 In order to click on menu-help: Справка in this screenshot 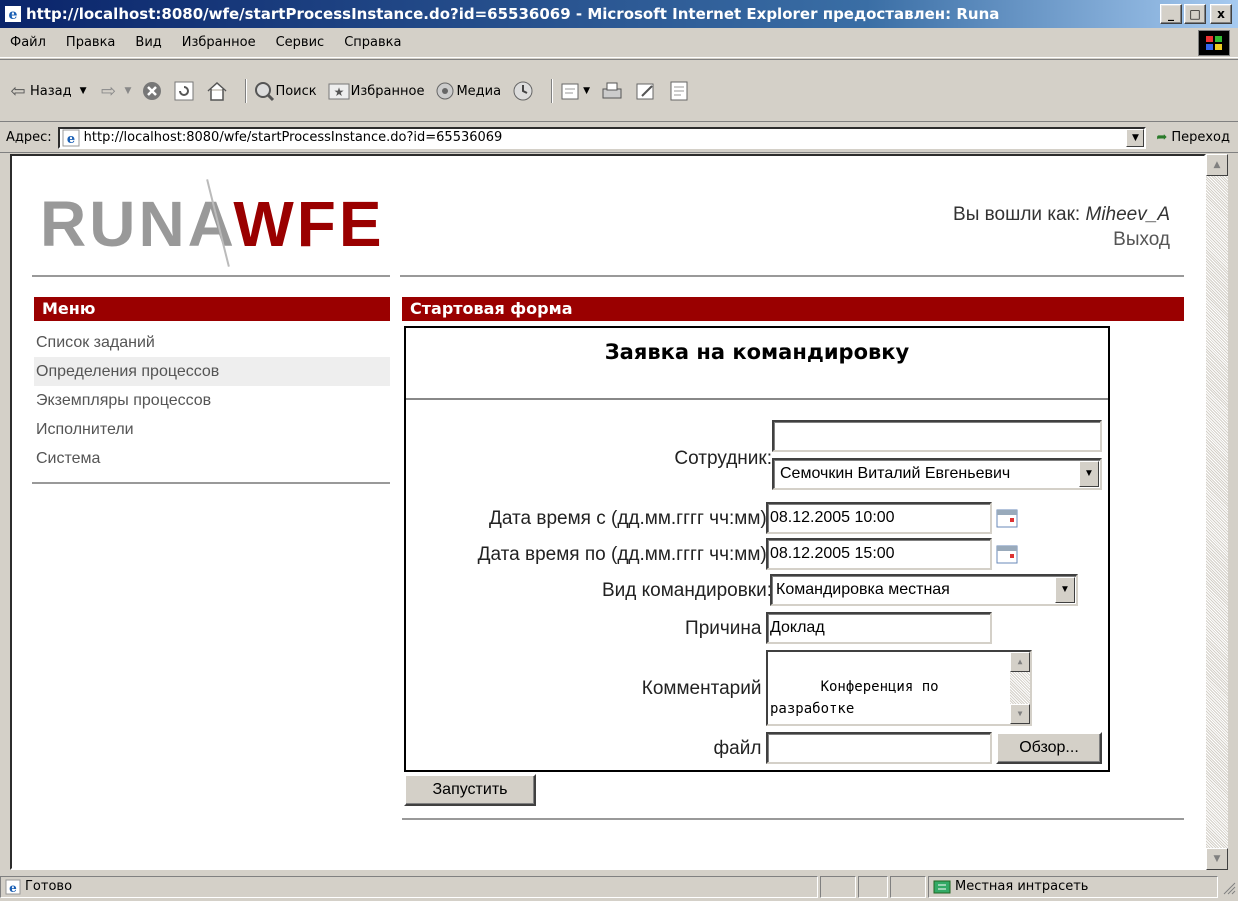, I will do `click(372, 42)`.